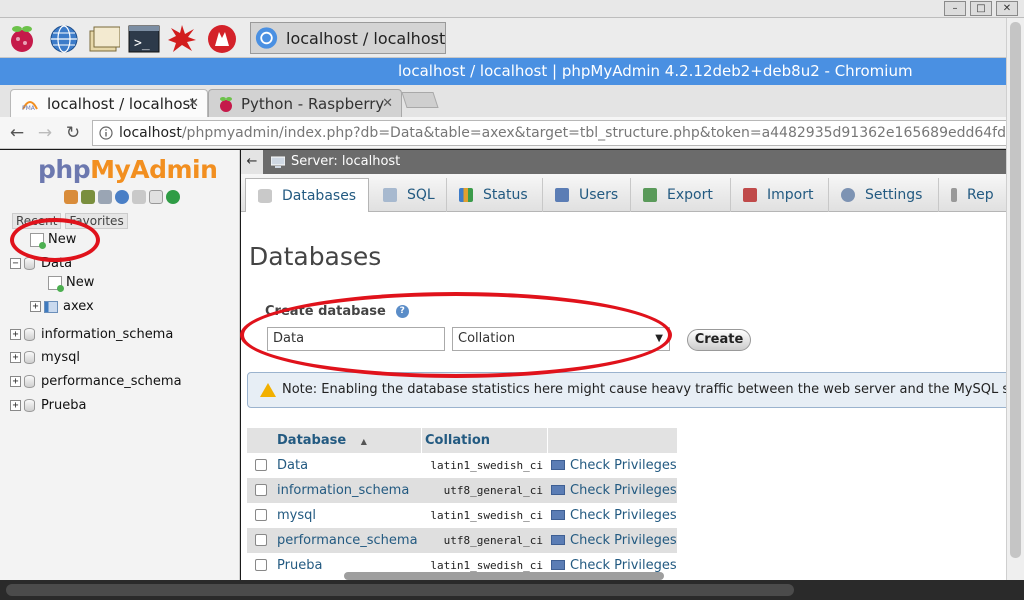 The width and height of the screenshot is (1024, 600). What do you see at coordinates (848, 195) in the screenshot?
I see `wrench-icon` at bounding box center [848, 195].